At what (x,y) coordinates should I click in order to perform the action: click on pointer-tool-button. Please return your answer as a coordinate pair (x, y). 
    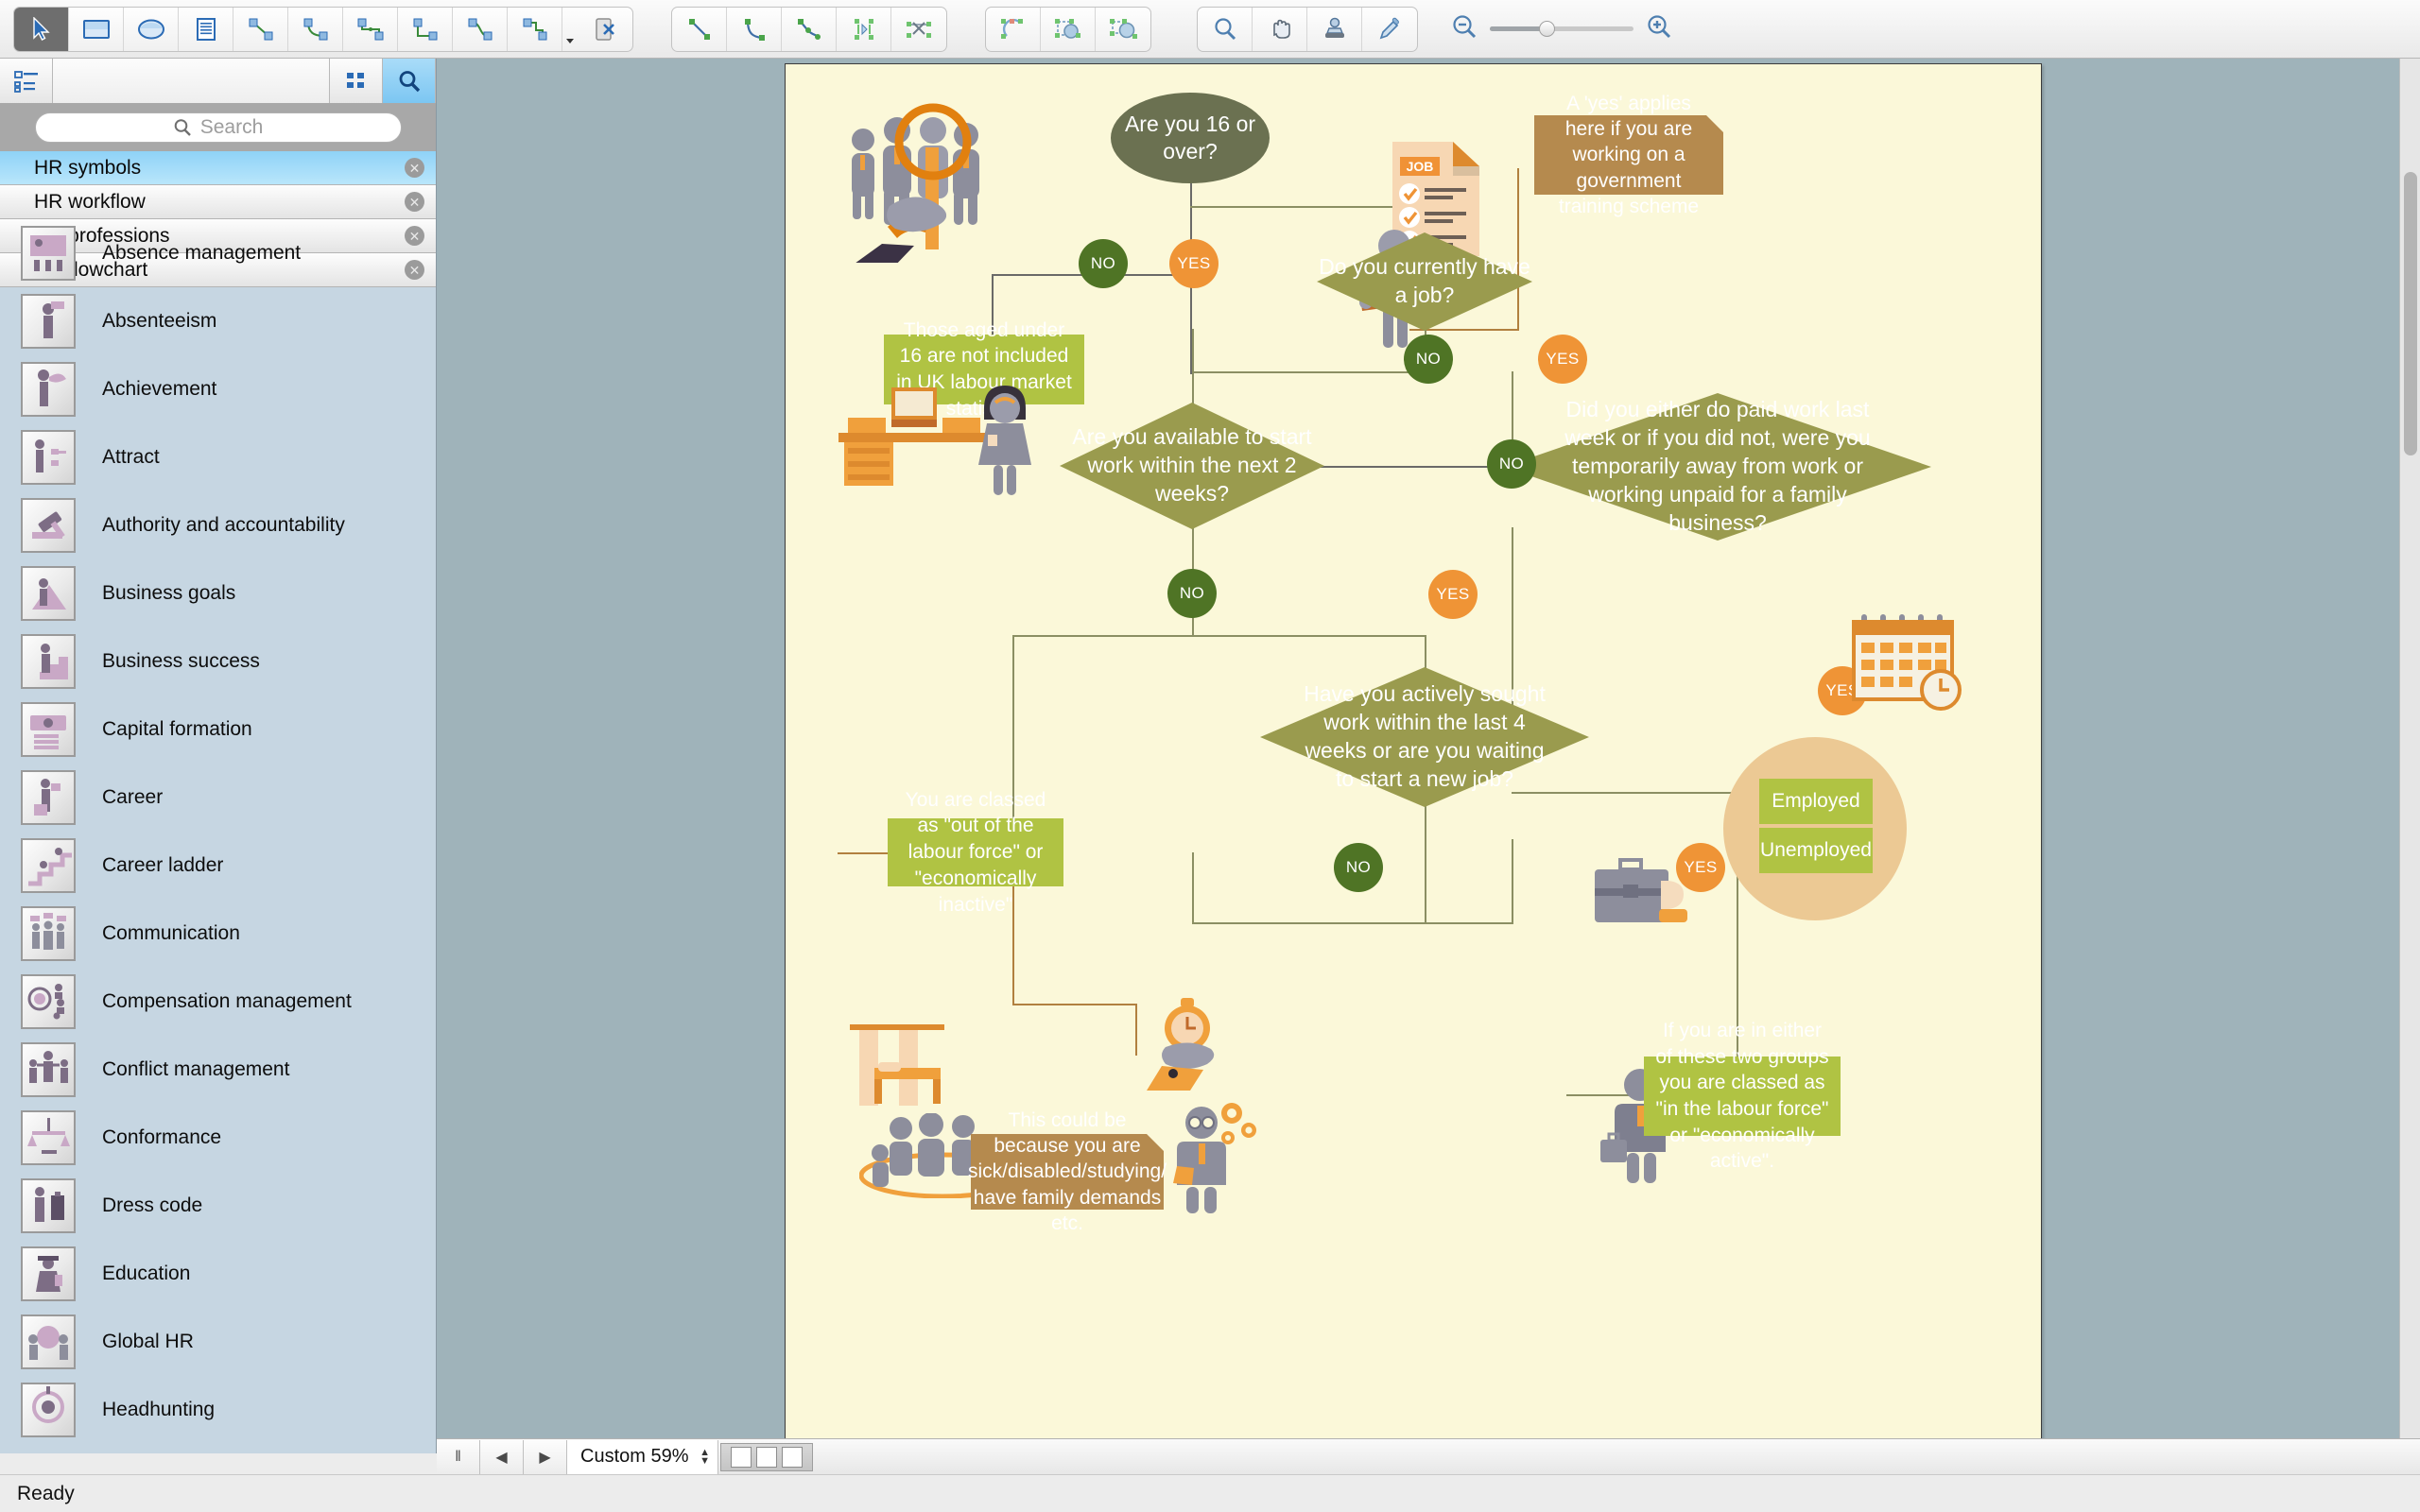
    Looking at the image, I should click on (41, 29).